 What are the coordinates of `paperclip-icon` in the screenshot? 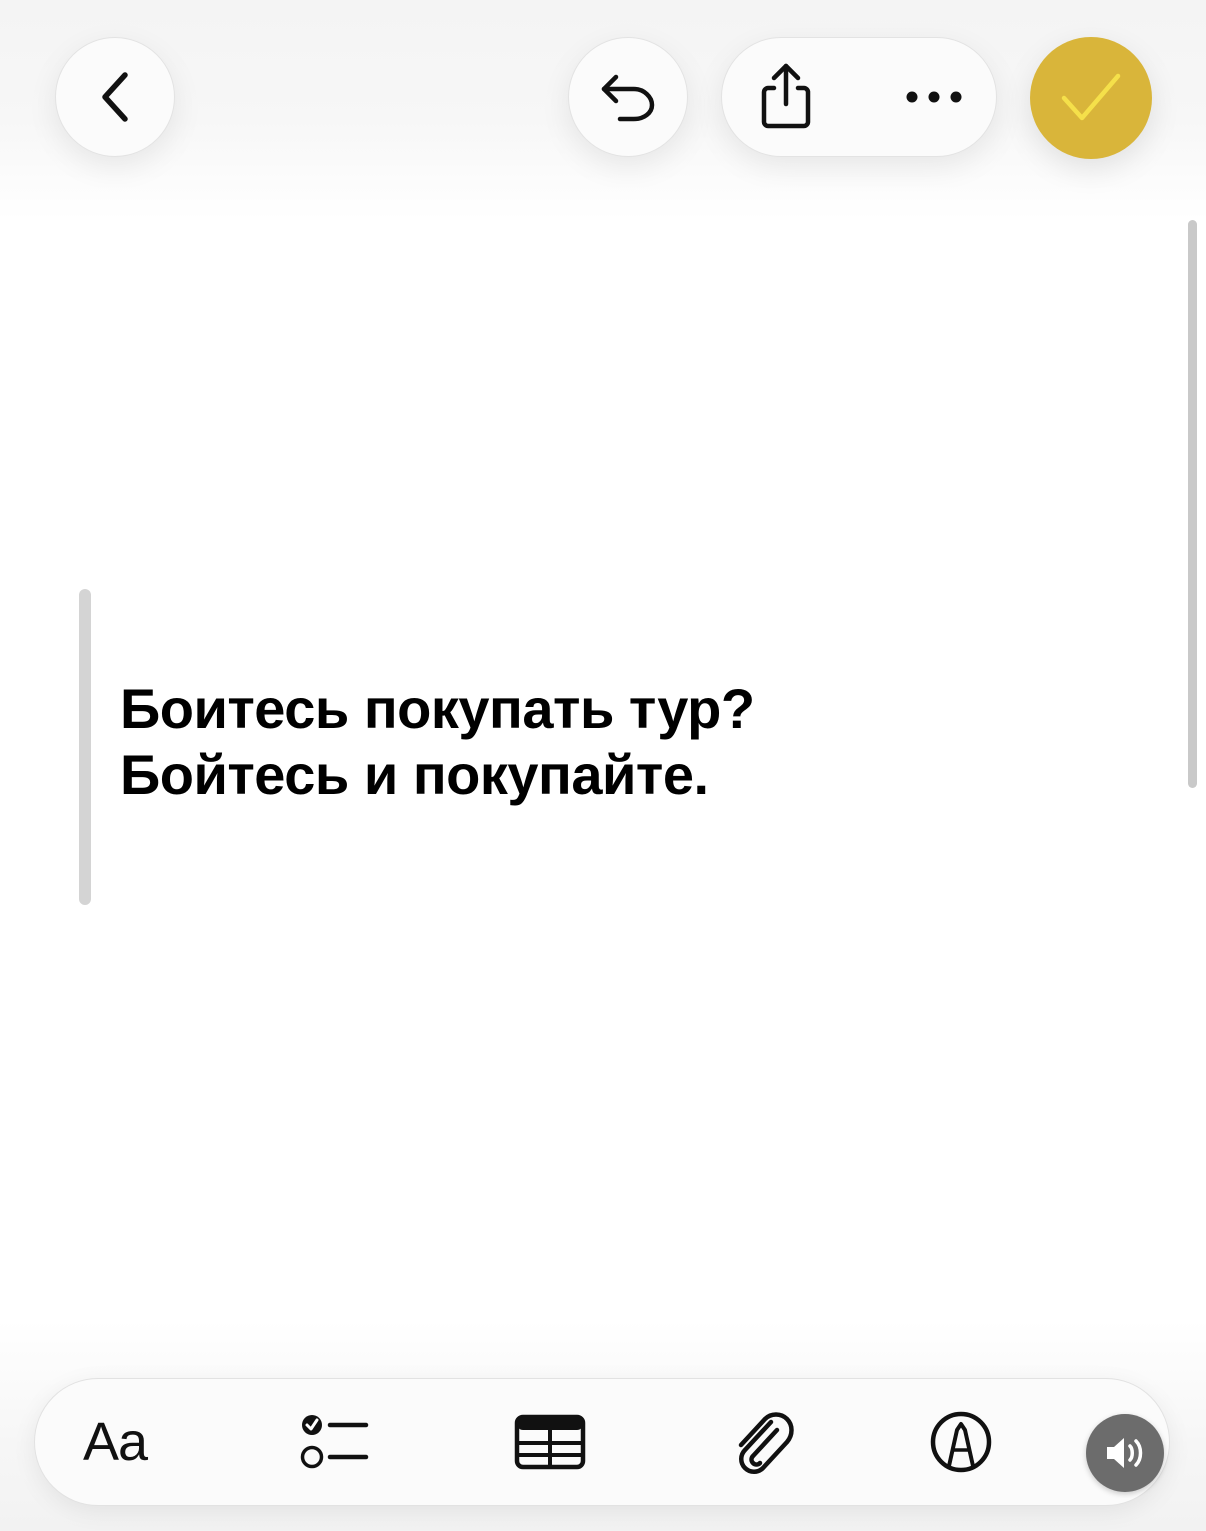 It's located at (766, 1443).